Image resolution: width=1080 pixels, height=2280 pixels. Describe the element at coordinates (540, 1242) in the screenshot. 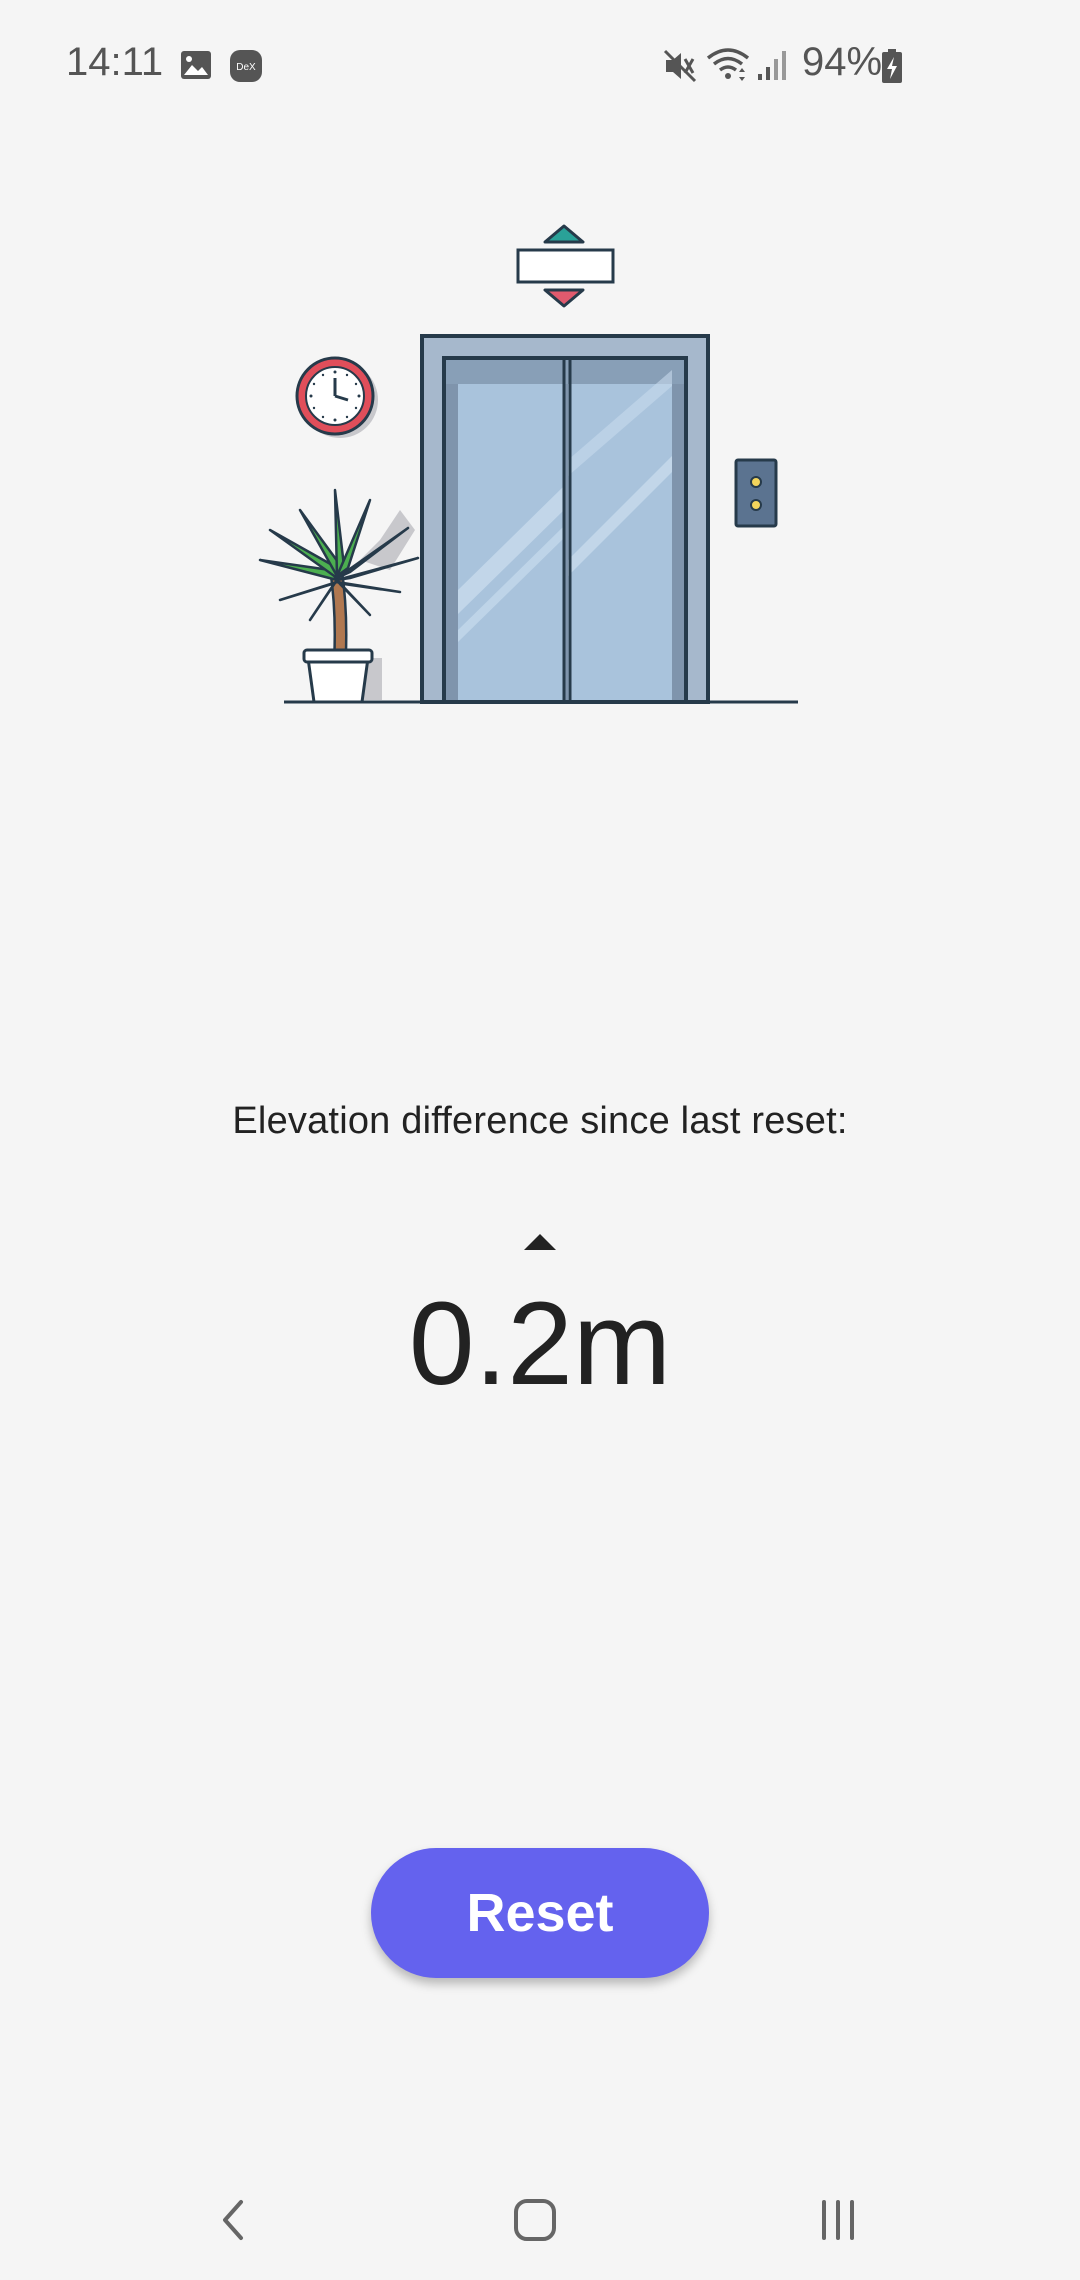

I see `direction-up-icon` at that location.